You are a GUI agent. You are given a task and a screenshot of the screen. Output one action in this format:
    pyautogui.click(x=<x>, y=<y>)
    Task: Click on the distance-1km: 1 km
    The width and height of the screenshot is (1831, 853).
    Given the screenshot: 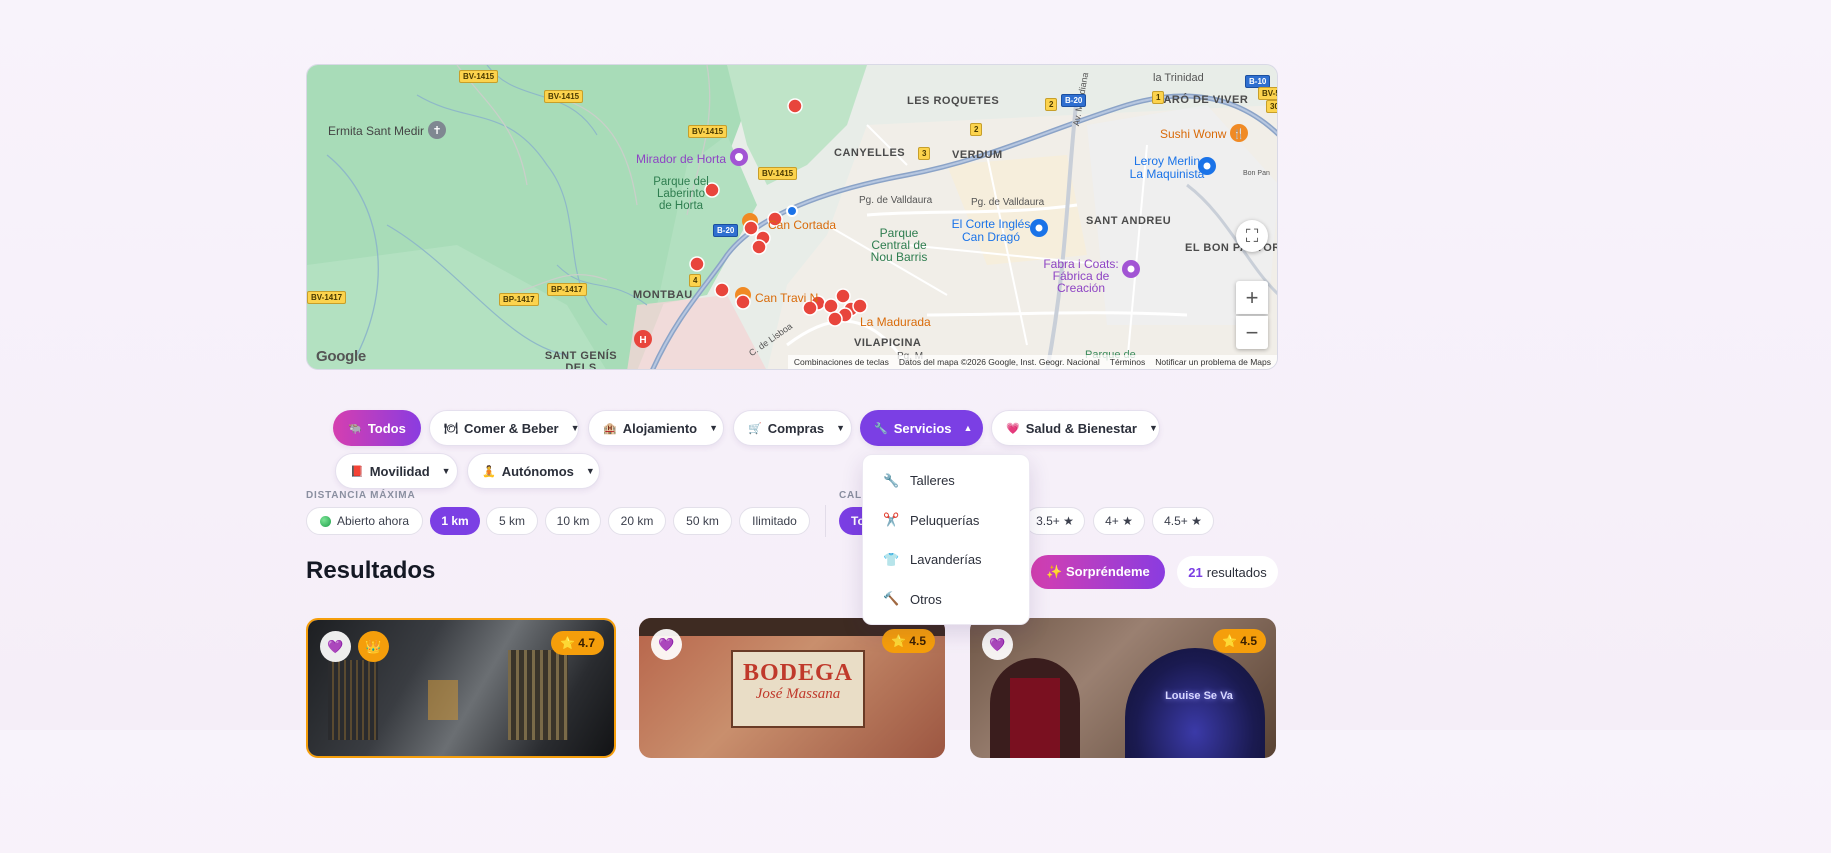 What is the action you would take?
    pyautogui.click(x=455, y=521)
    